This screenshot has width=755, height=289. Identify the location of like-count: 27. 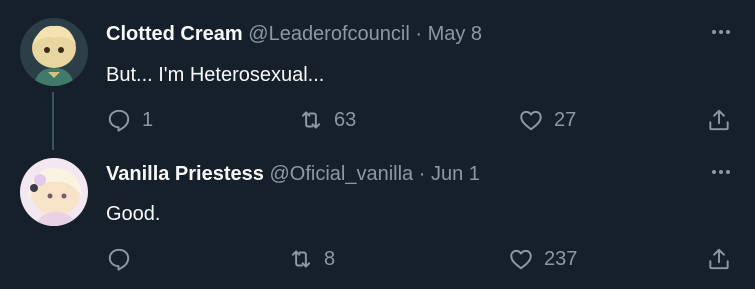
(565, 119).